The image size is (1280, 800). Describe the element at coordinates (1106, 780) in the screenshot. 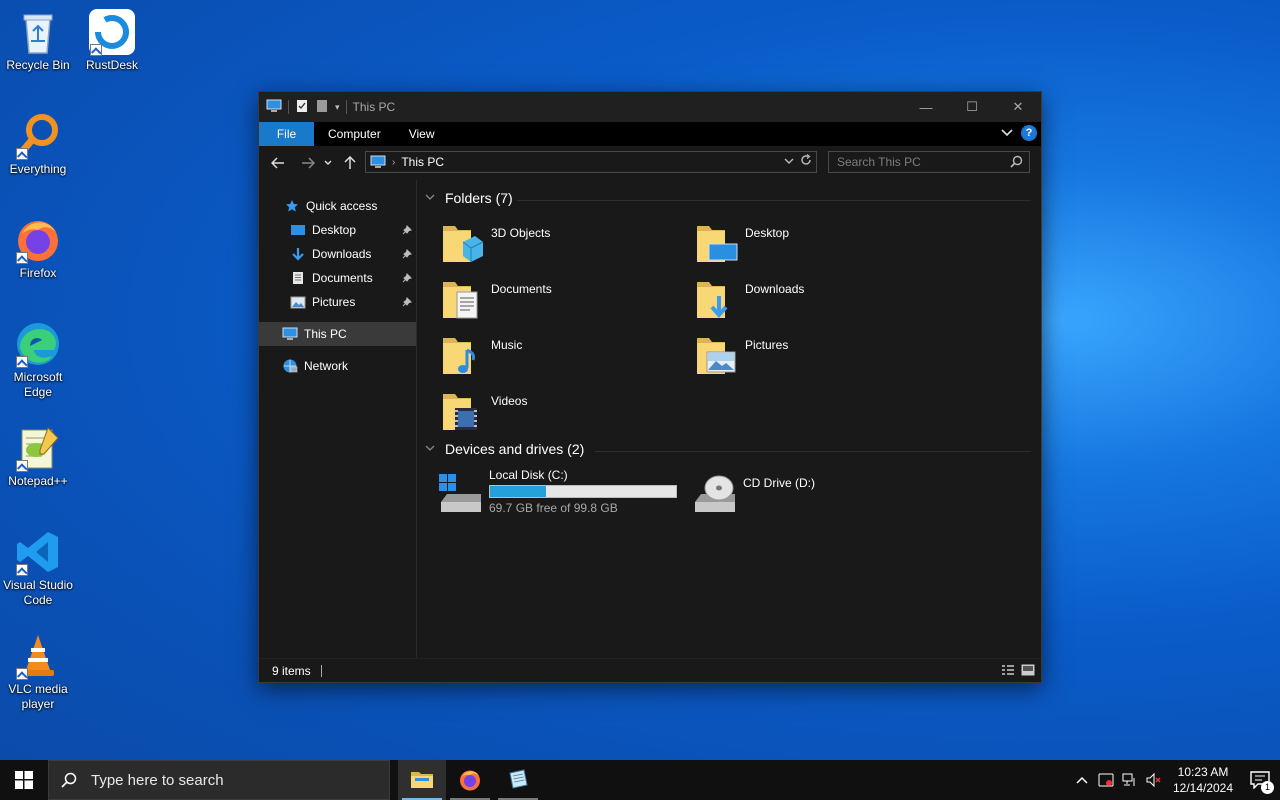

I see `security-shield-icon` at that location.